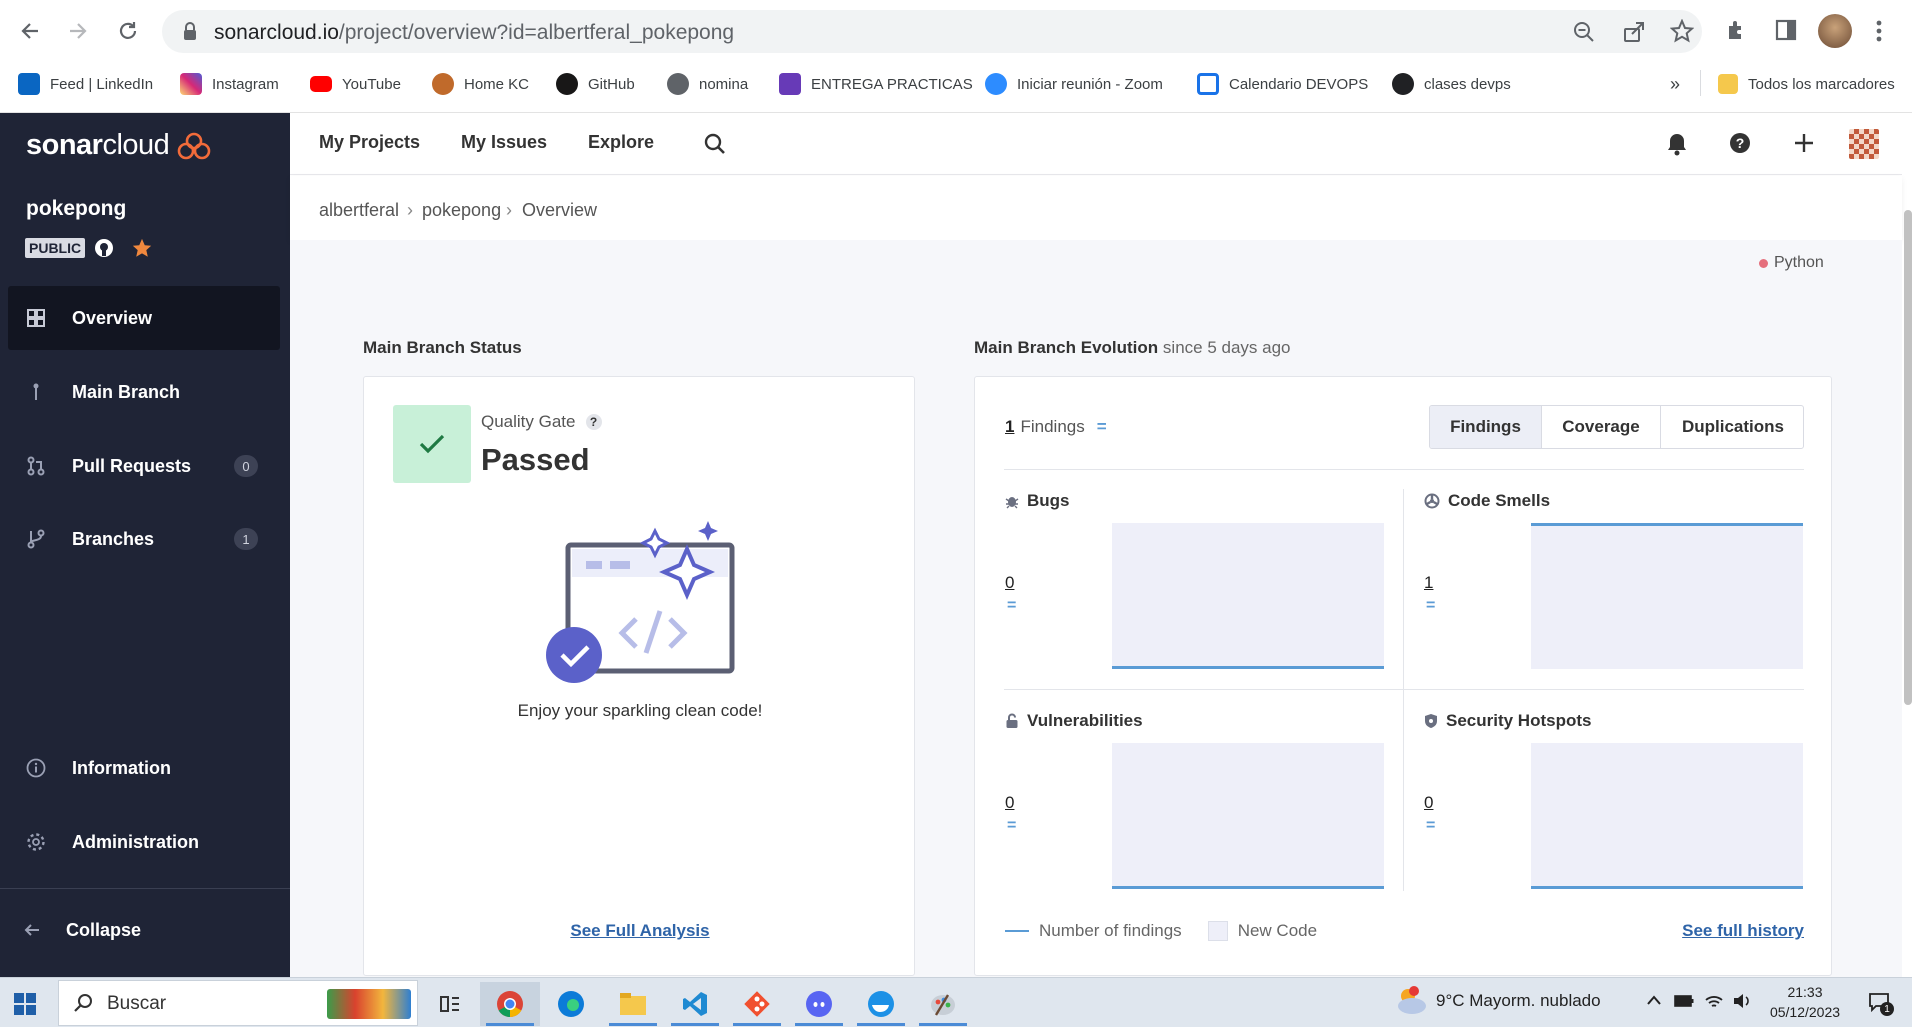 The image size is (1912, 1027). I want to click on bookmark-label: Instagram, so click(245, 84).